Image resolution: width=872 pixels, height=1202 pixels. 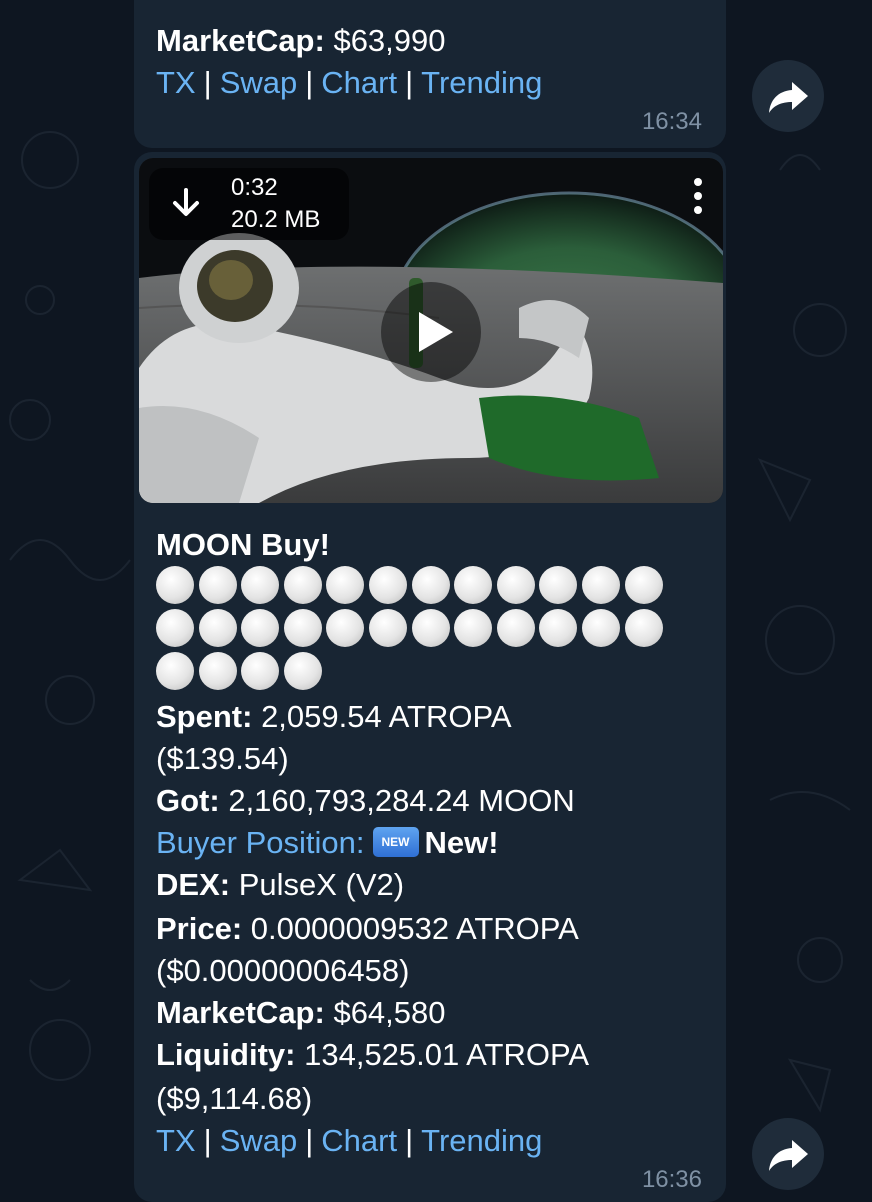 What do you see at coordinates (389, 40) in the screenshot?
I see `marketcap-value: $63,990` at bounding box center [389, 40].